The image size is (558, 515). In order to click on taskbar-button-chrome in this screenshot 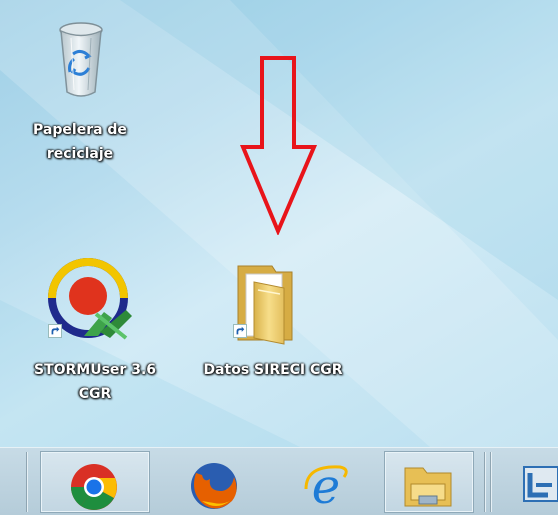, I will do `click(95, 482)`.